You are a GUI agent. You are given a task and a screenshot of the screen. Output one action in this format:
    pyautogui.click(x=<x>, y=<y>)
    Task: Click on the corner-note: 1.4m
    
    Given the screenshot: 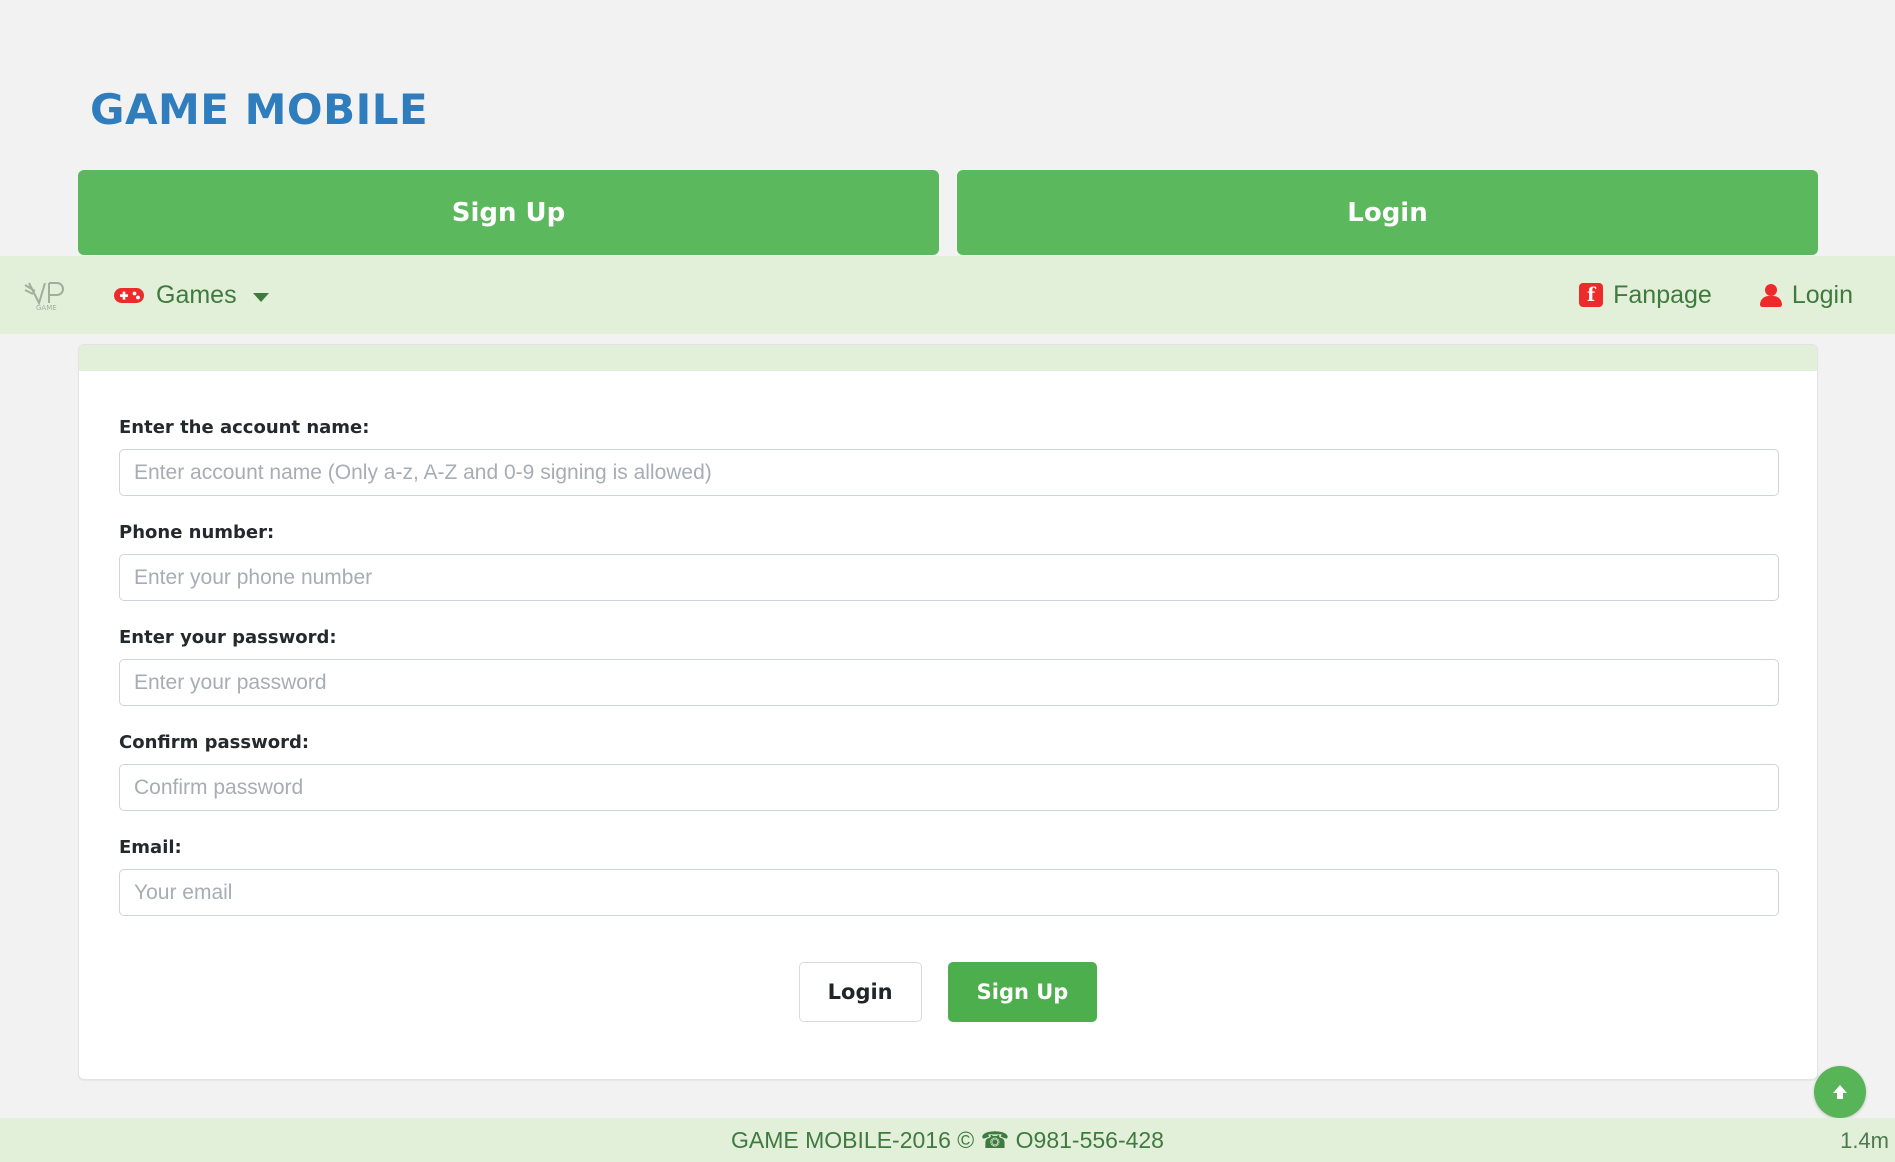 What is the action you would take?
    pyautogui.click(x=1864, y=1140)
    